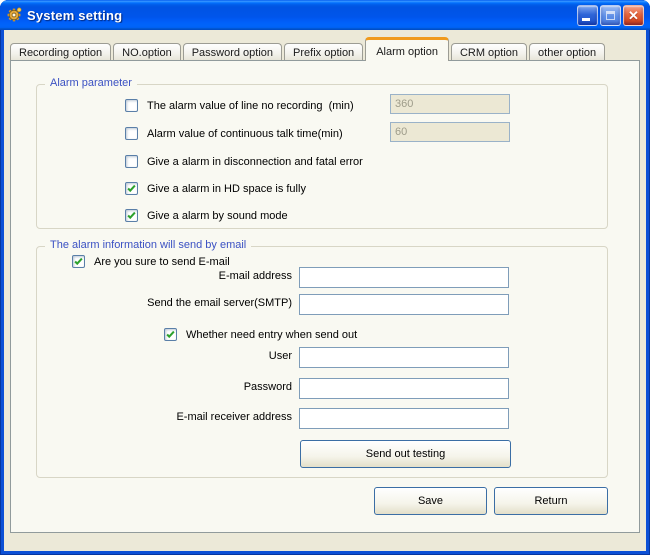  I want to click on maximize-icon, so click(610, 15).